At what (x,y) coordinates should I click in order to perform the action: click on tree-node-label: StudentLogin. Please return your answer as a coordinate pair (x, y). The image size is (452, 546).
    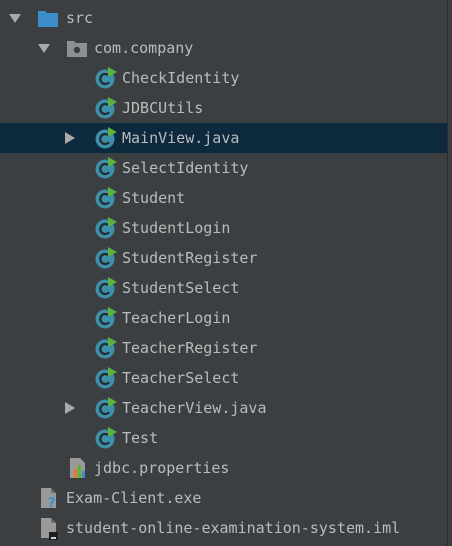
    Looking at the image, I should click on (176, 228).